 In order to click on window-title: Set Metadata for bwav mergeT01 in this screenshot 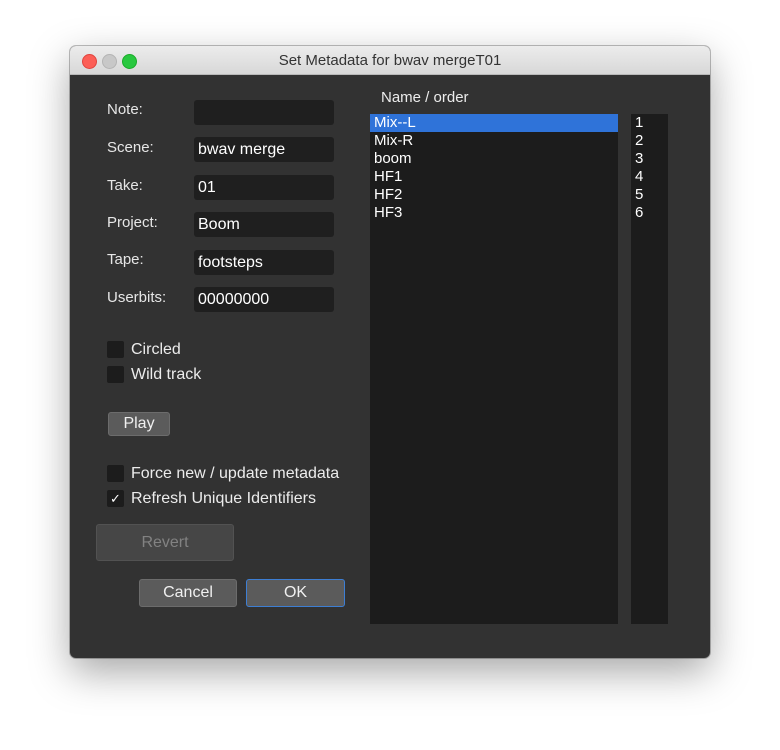, I will do `click(390, 60)`.